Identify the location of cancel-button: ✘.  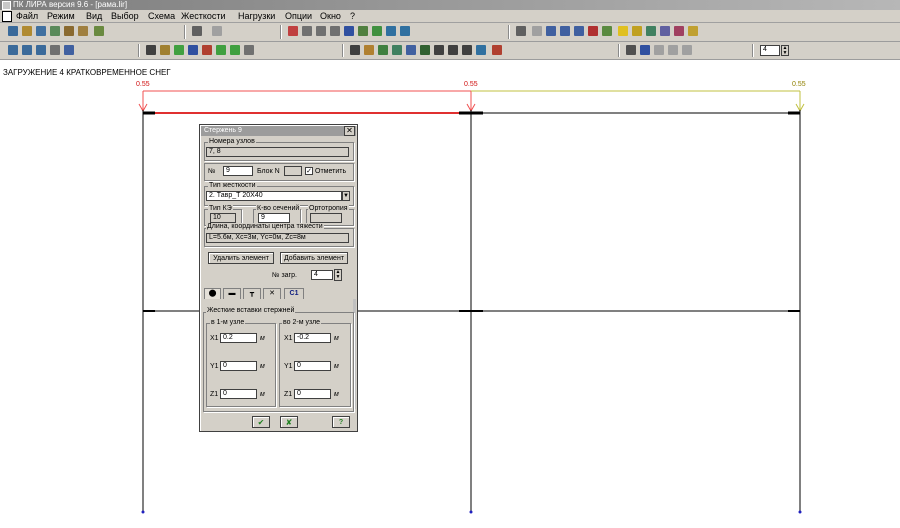
(289, 422).